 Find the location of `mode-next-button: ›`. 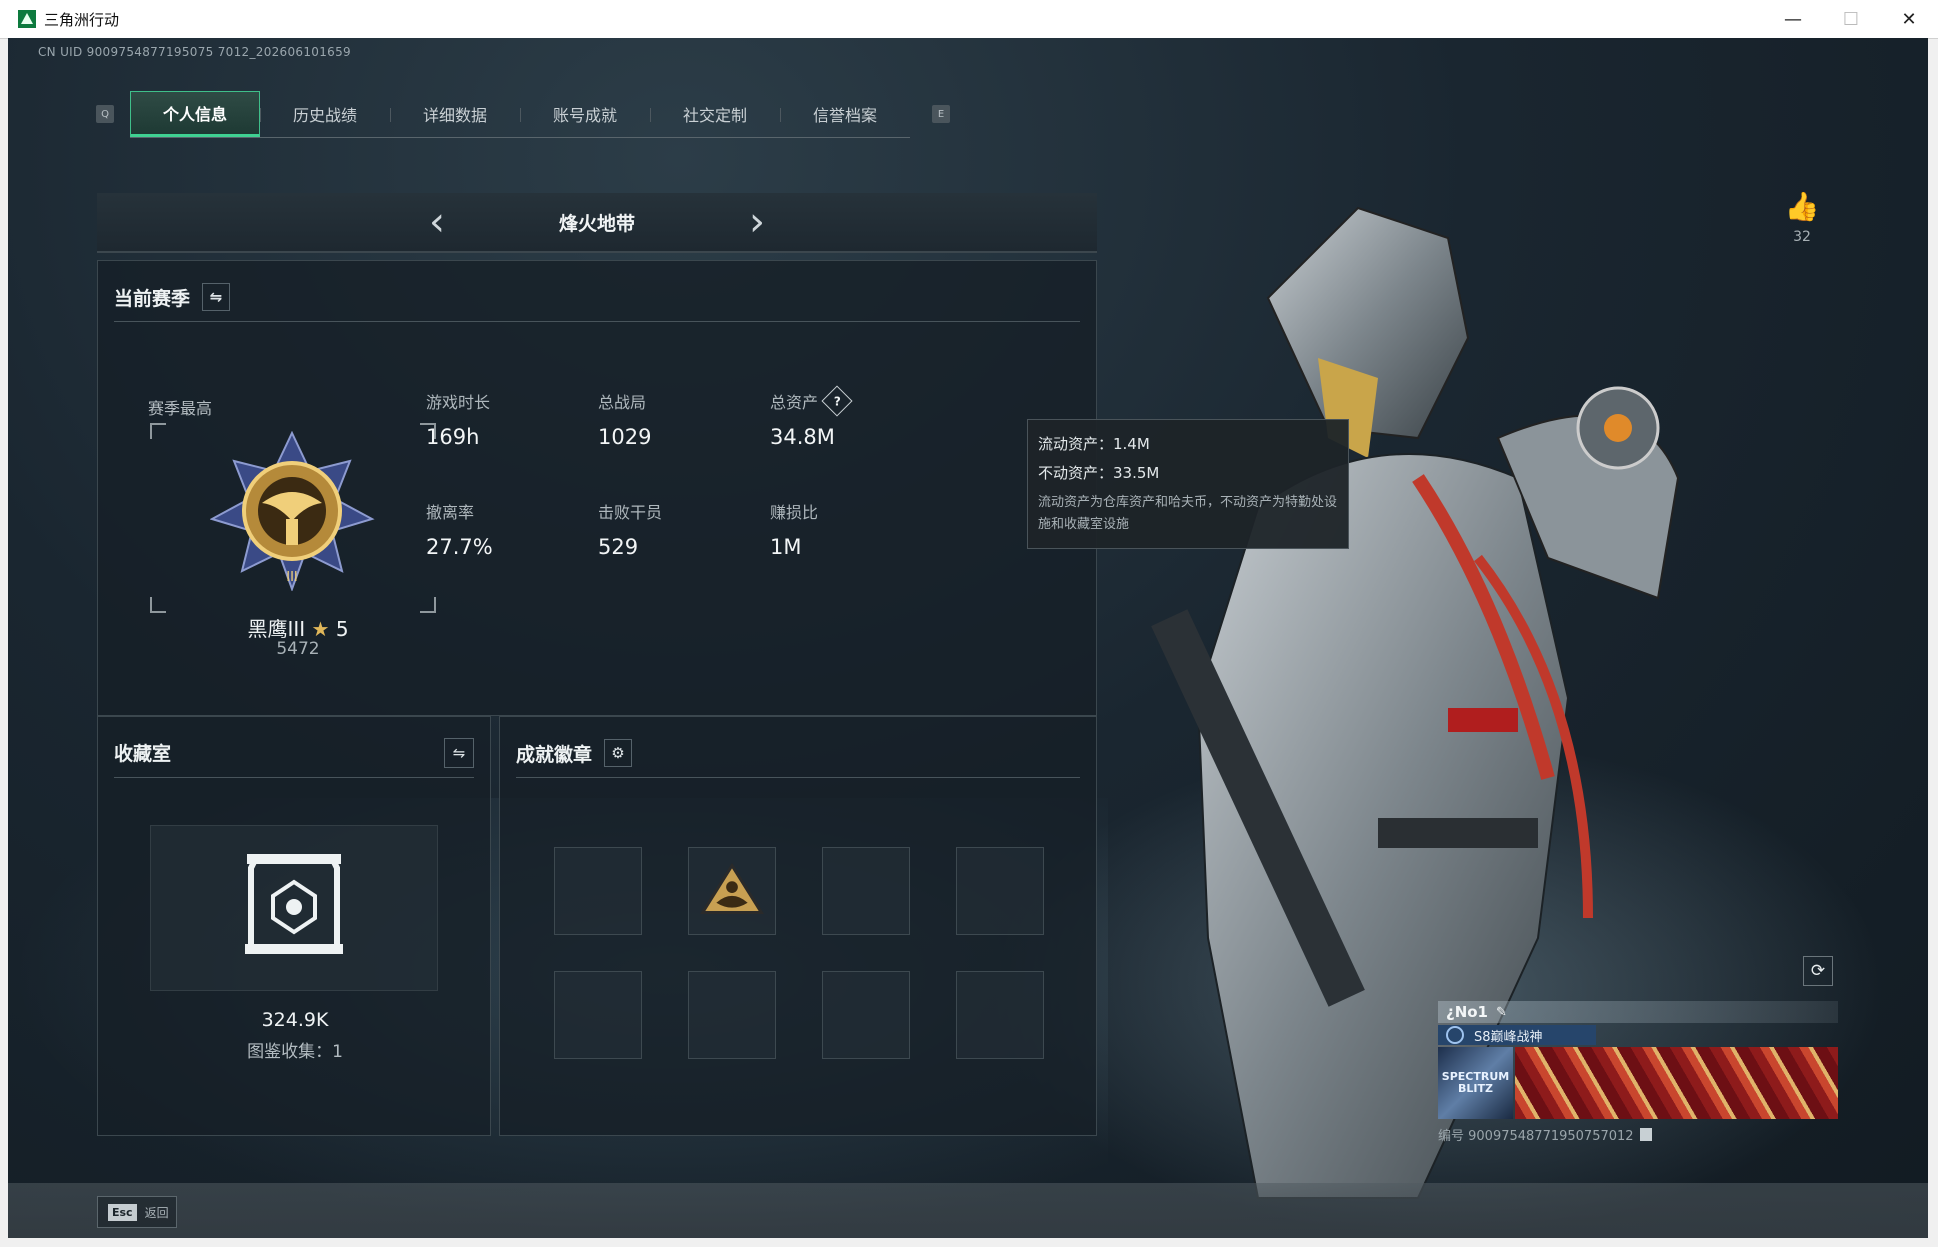

mode-next-button: › is located at coordinates (757, 222).